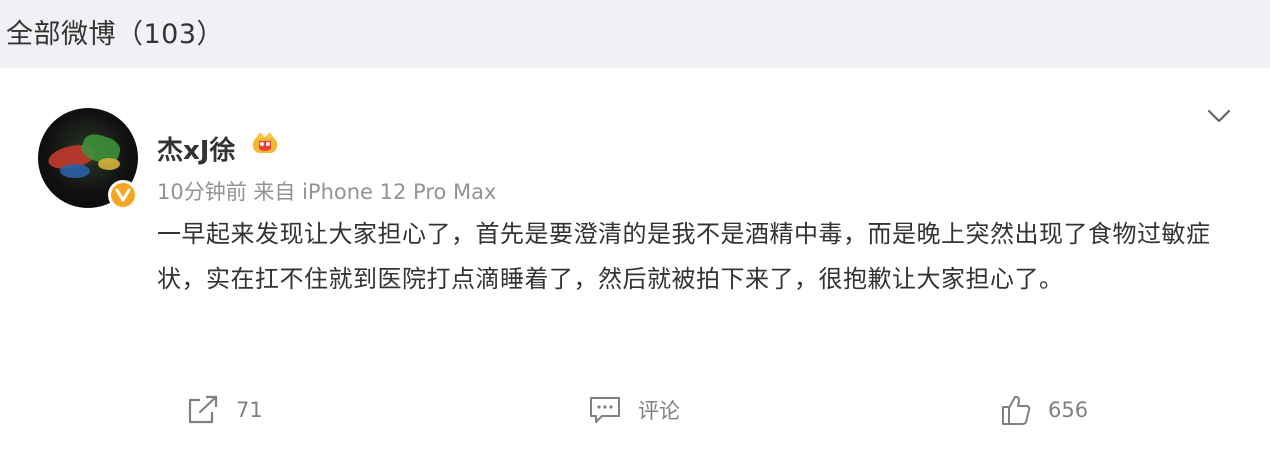  I want to click on verified-v-glyph, so click(123, 195).